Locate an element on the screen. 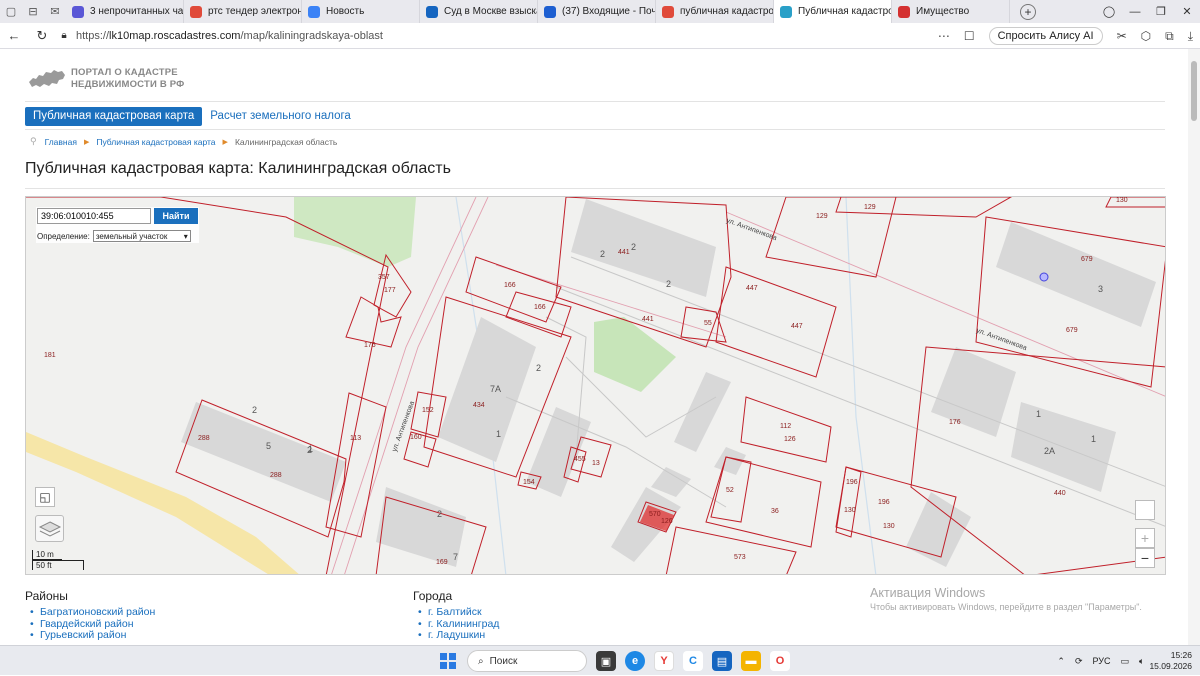 The image size is (1200, 676). edge-icon: e is located at coordinates (635, 661).